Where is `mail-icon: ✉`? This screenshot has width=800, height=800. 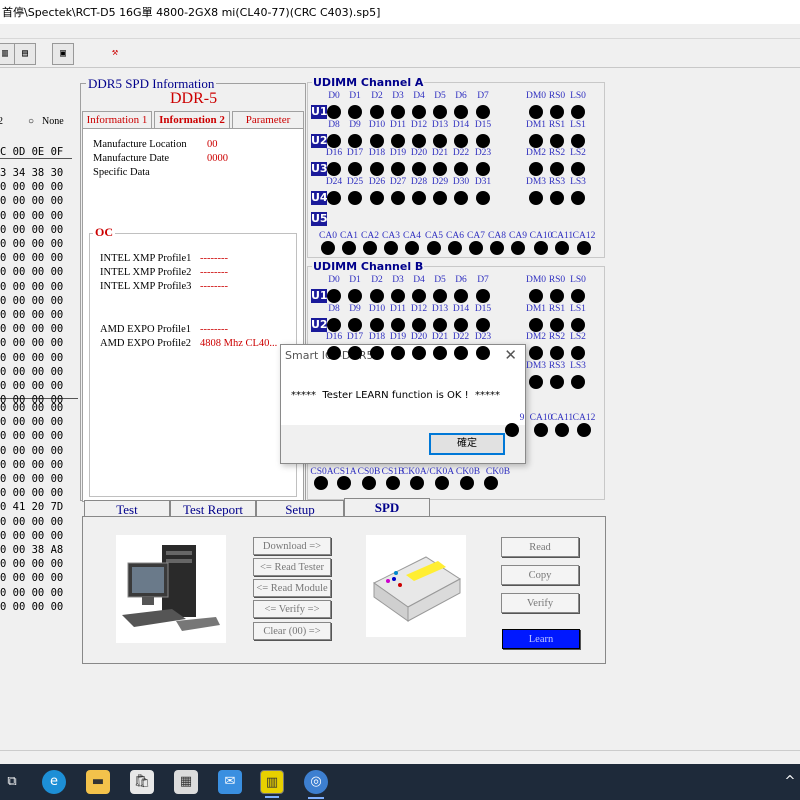 mail-icon: ✉ is located at coordinates (230, 782).